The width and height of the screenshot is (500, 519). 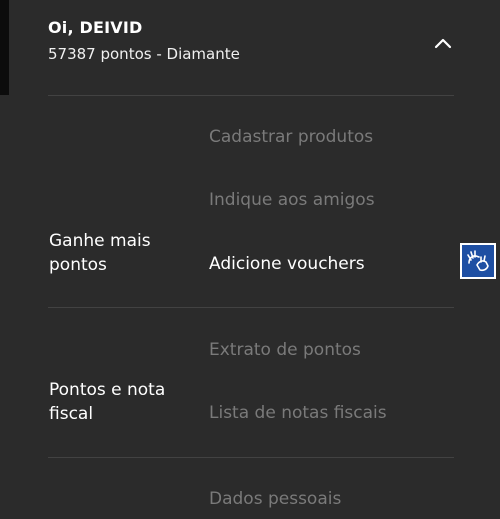 I want to click on menu-item-adicione-vouchers: Adicione vouchers, so click(x=287, y=264).